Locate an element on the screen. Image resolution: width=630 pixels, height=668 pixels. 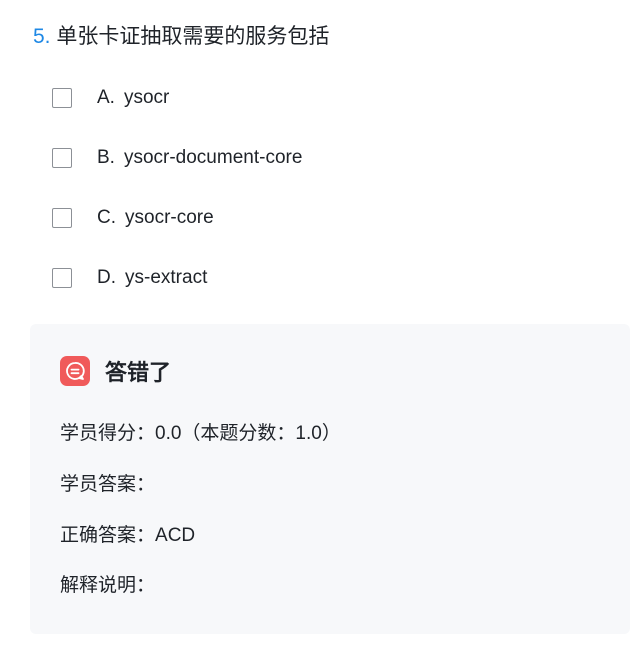
option-c-checkbox is located at coordinates (62, 218).